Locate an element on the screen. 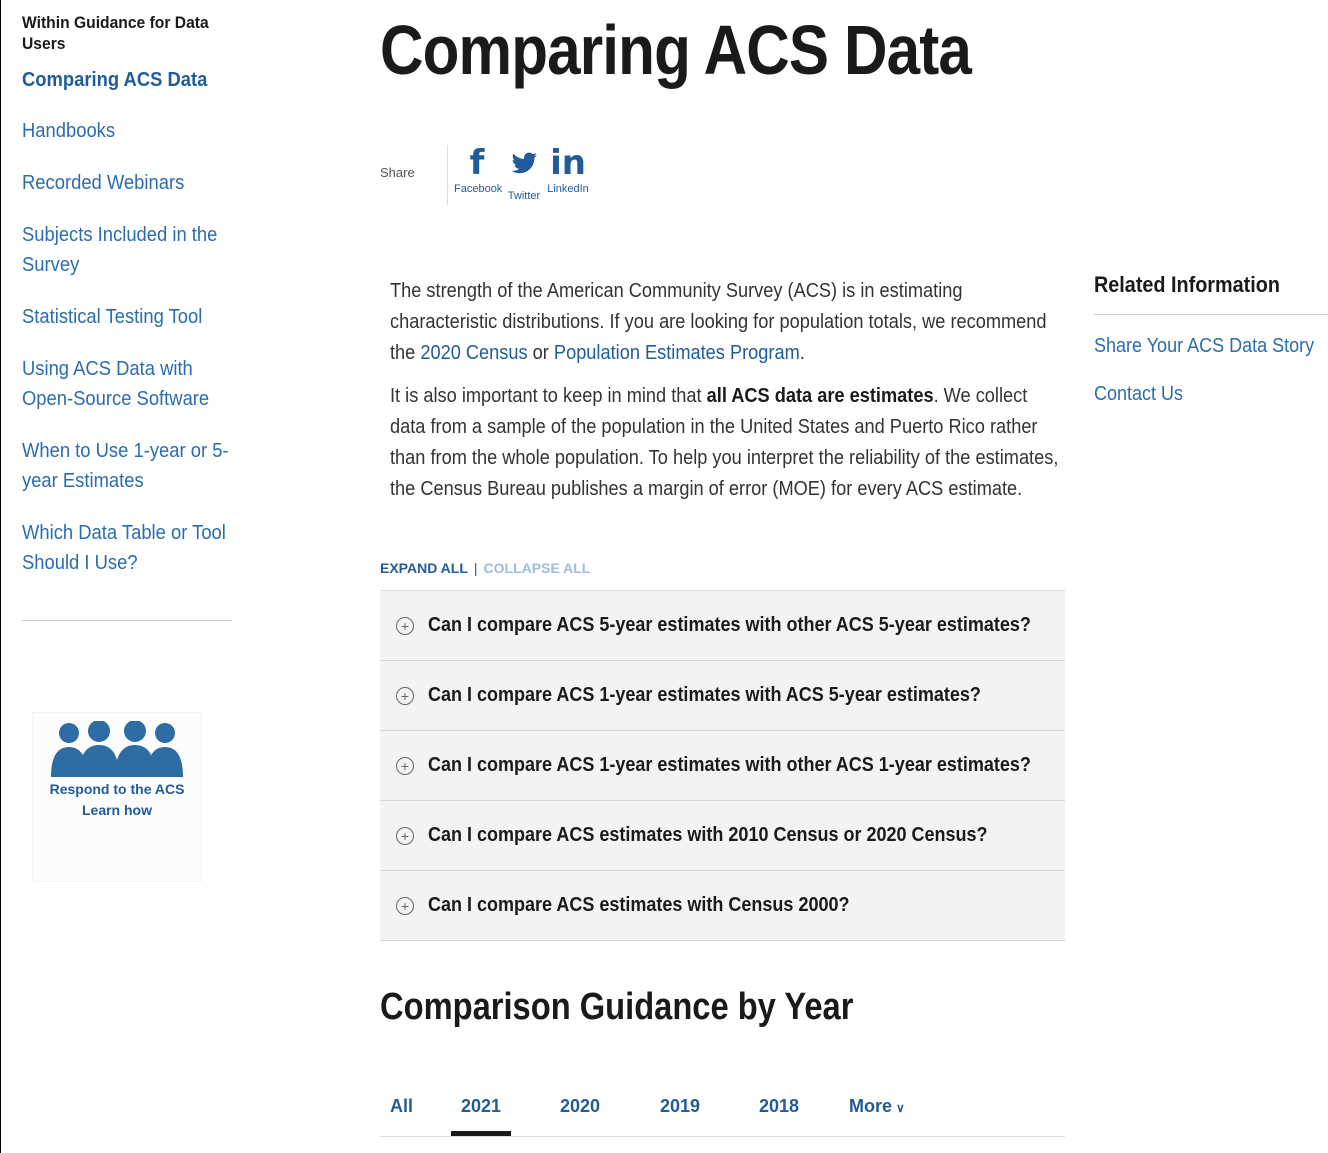 The height and width of the screenshot is (1153, 1328). tab-all: All is located at coordinates (401, 1106).